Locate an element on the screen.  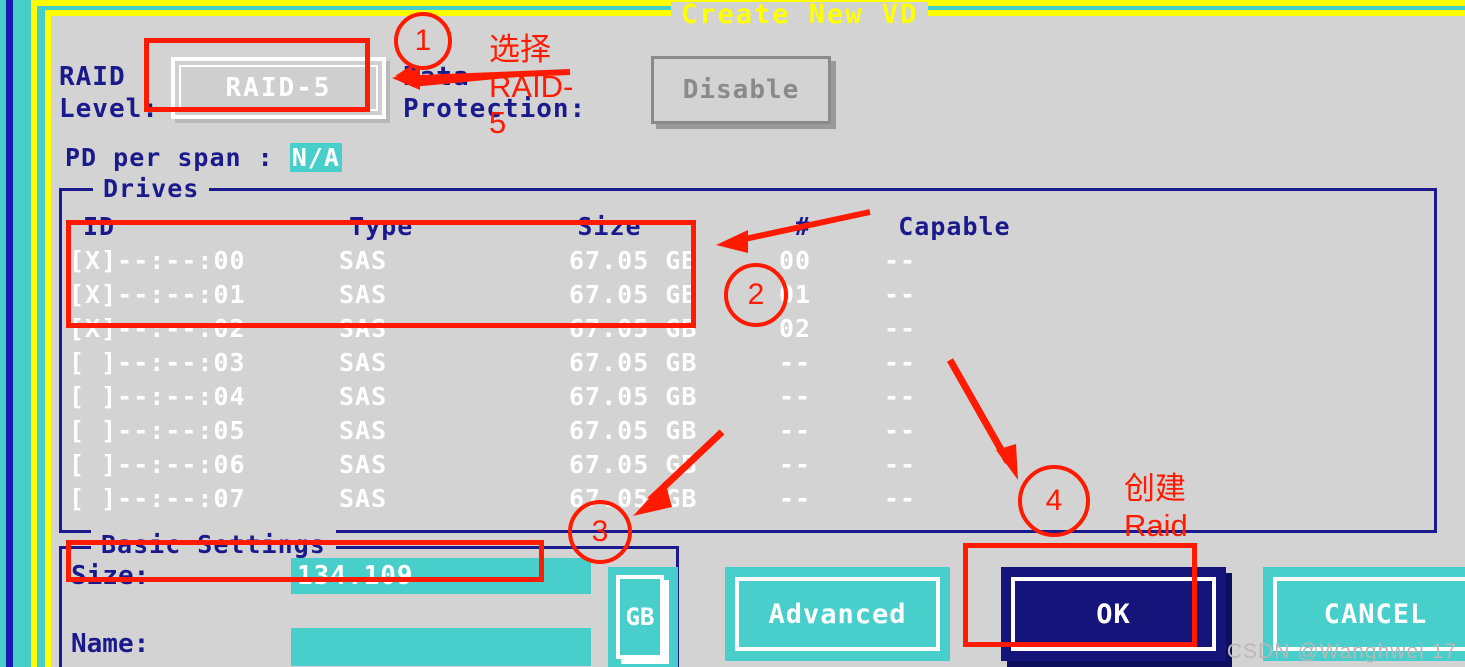
column-header-capable: Capable is located at coordinates (954, 226).